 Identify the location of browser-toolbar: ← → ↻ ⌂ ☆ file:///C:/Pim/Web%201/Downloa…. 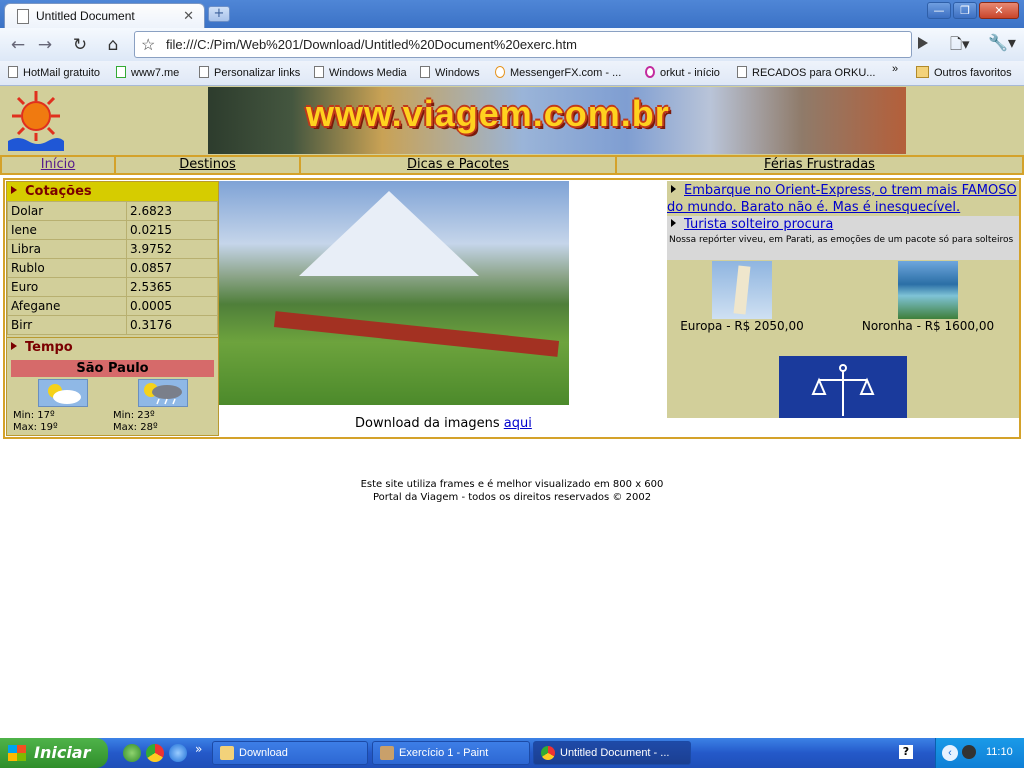
(512, 44).